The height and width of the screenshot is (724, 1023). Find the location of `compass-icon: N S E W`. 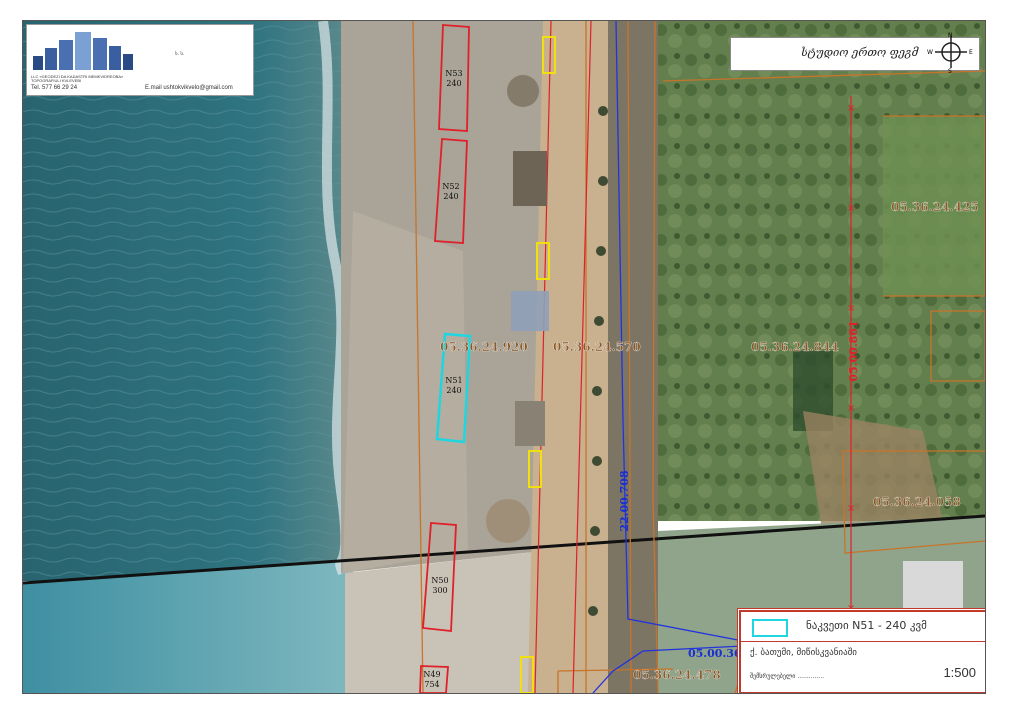

compass-icon: N S E W is located at coordinates (950, 53).